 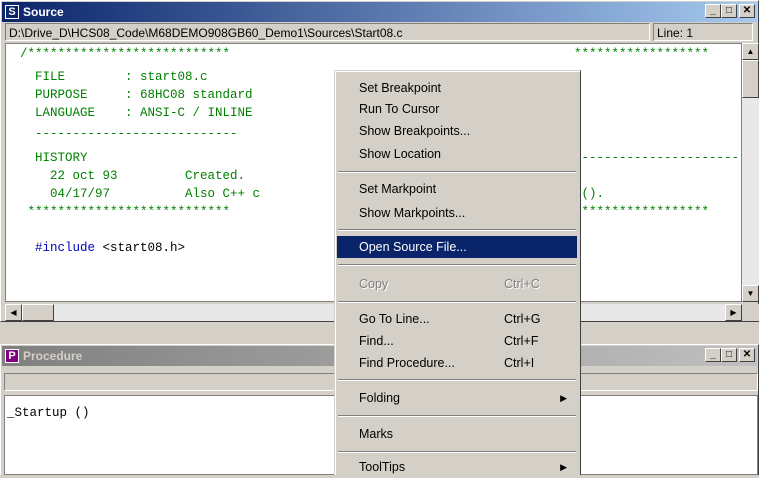 I want to click on vertical-scrollbar: ▲ ▼, so click(x=750, y=172).